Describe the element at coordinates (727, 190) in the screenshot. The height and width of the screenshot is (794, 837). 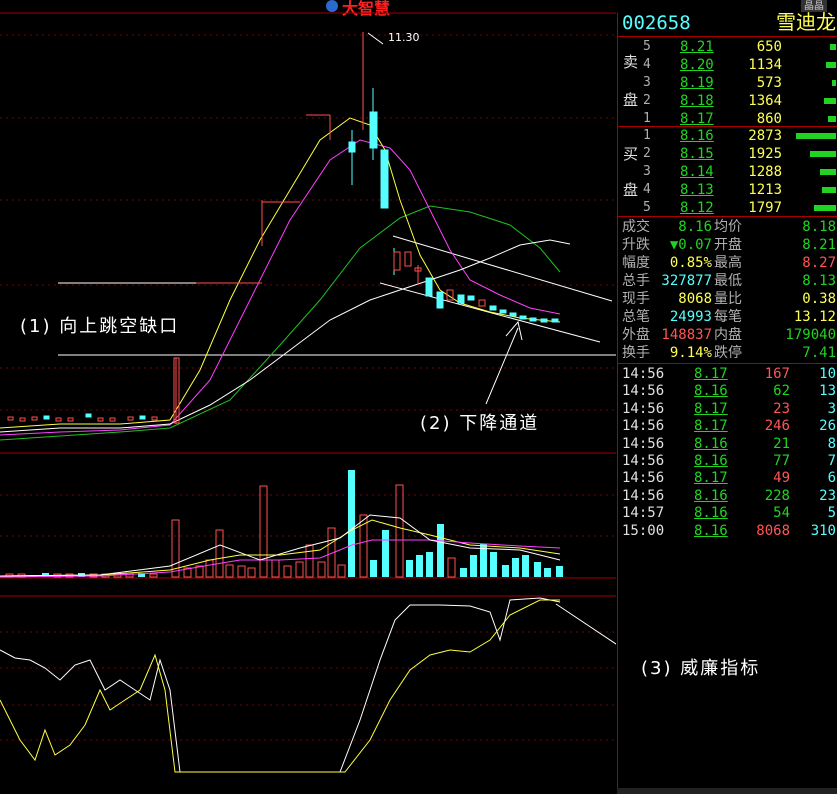
I see `buy_side-row: 4 8.13 1213` at that location.